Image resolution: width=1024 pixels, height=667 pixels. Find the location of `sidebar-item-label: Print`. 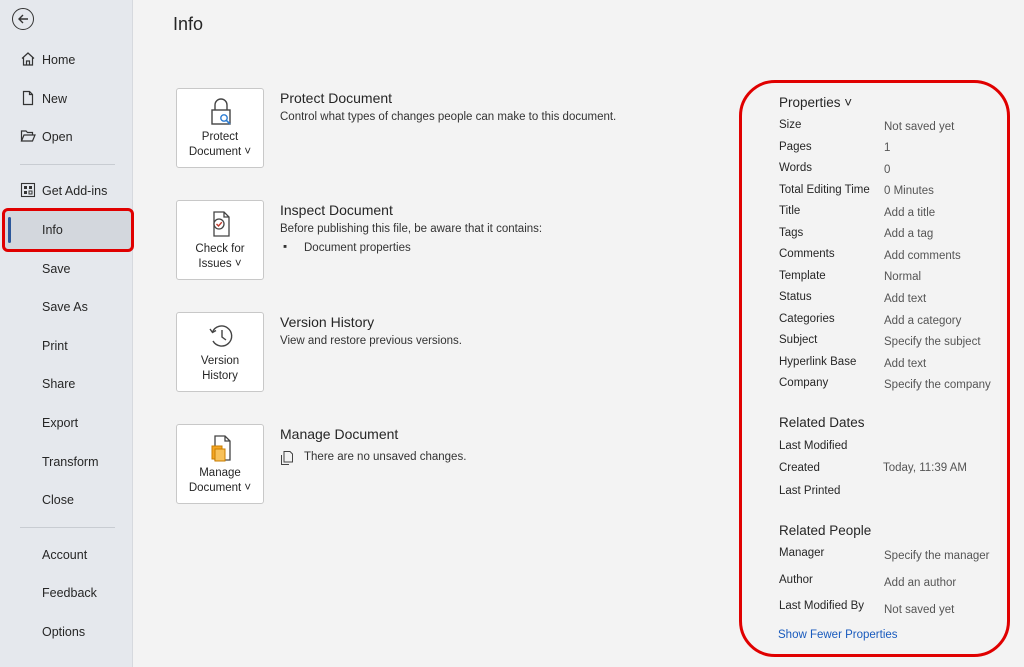

sidebar-item-label: Print is located at coordinates (55, 346).